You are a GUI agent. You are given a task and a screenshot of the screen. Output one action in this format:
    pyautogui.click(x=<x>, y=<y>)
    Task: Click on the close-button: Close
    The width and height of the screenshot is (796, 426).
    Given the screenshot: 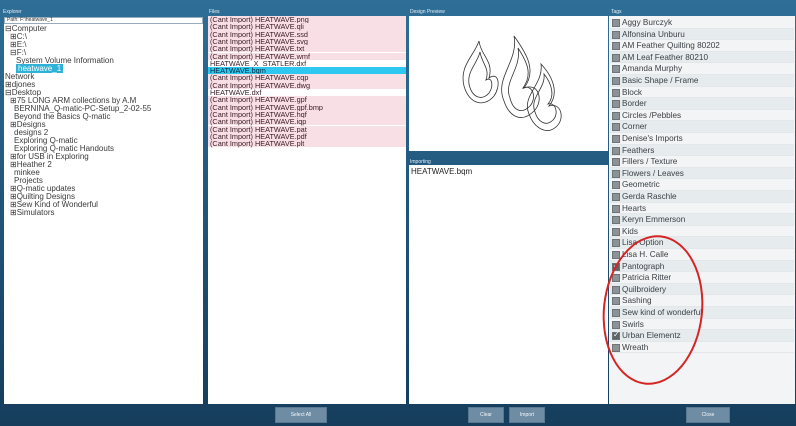 What is the action you would take?
    pyautogui.click(x=708, y=415)
    